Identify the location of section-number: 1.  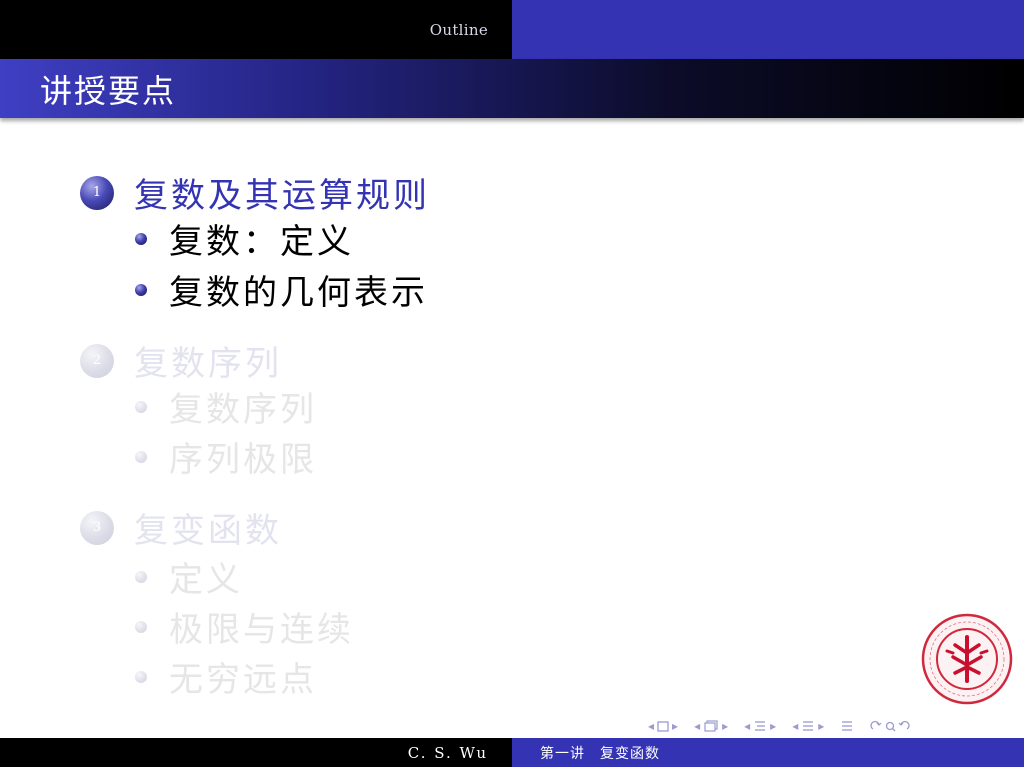
(97, 192).